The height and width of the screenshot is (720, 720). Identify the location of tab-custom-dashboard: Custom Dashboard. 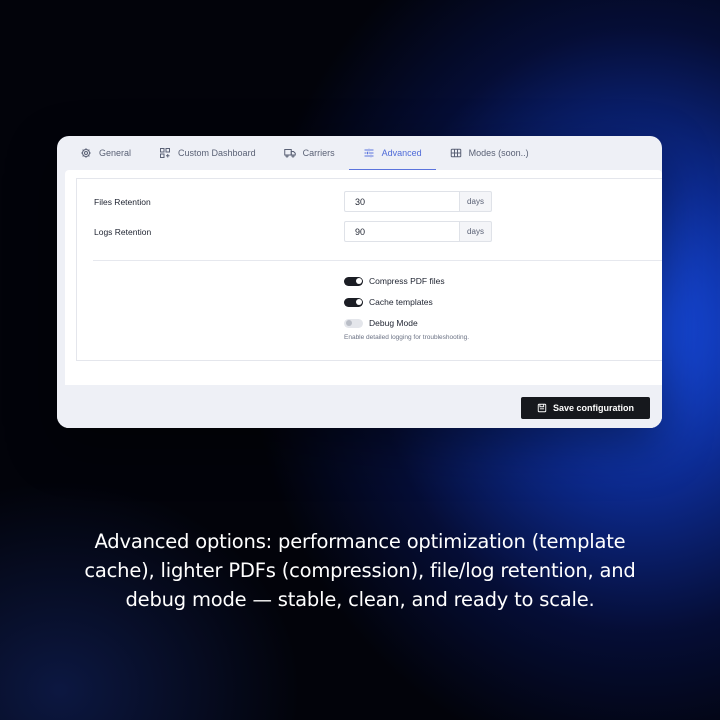
(207, 153).